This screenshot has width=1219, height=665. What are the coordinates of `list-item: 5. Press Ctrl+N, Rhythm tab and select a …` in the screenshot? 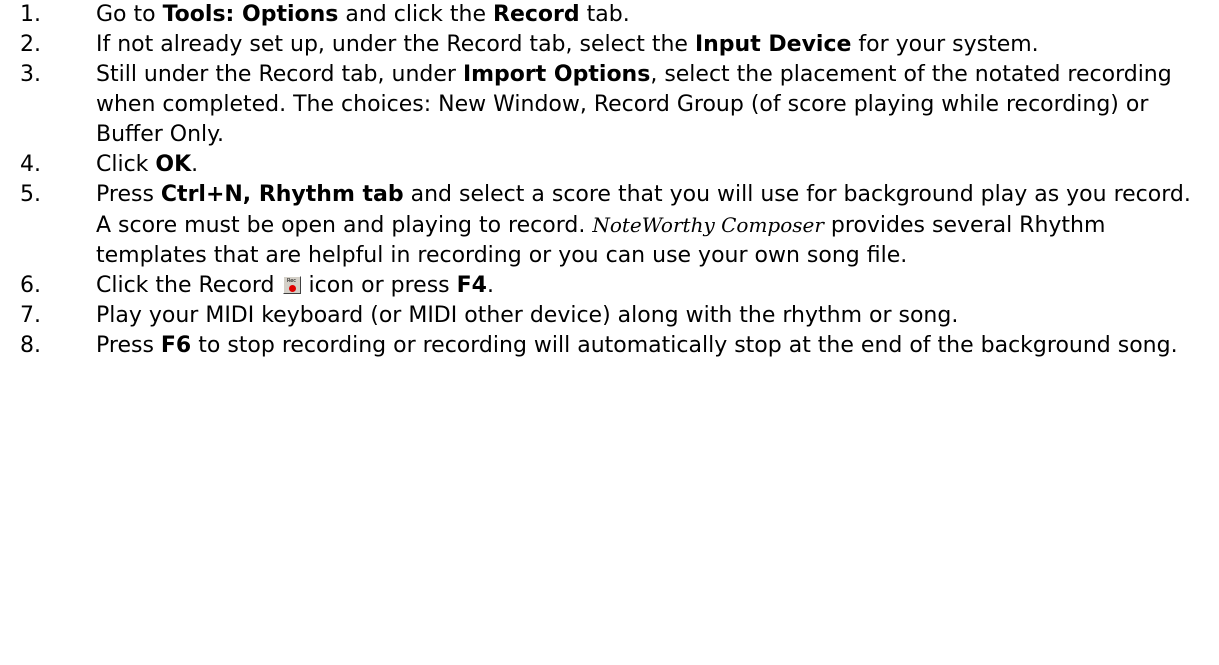 It's located at (609, 225).